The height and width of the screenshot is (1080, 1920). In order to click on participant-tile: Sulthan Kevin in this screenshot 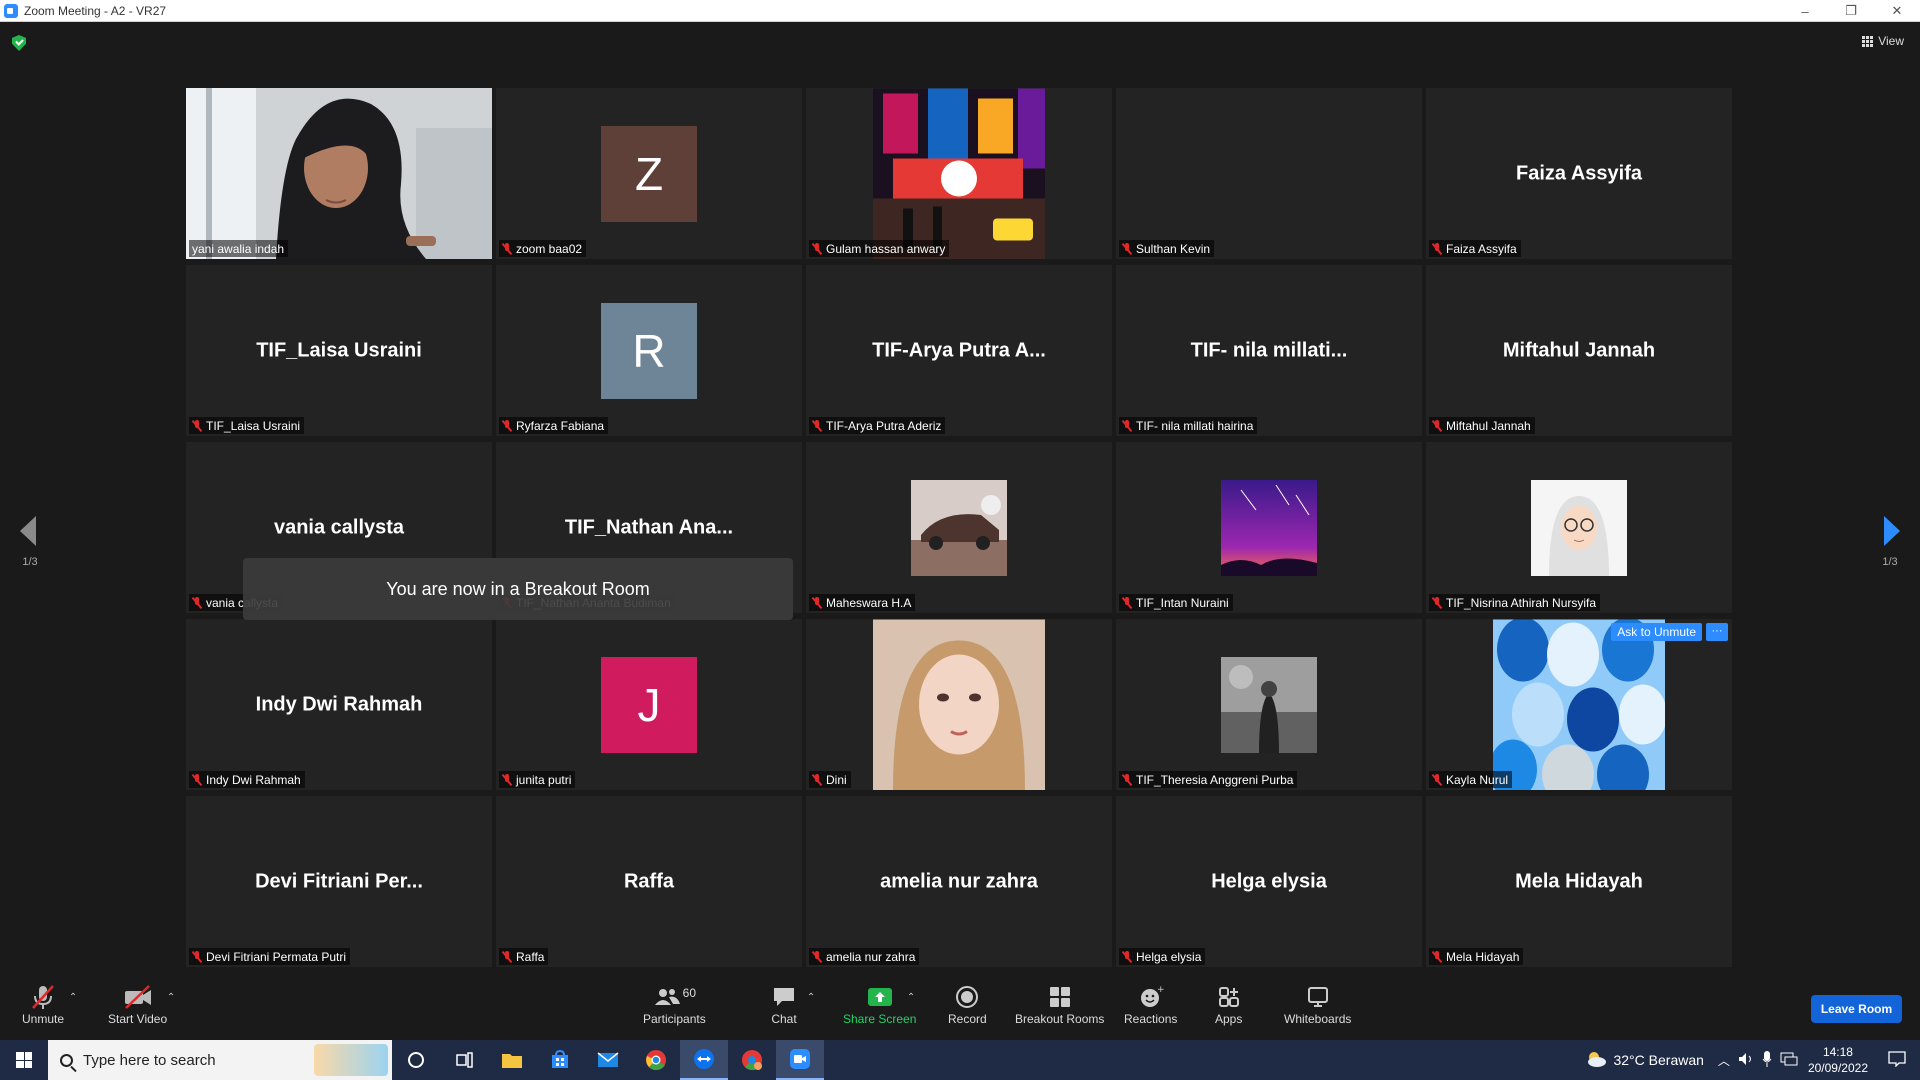, I will do `click(1269, 173)`.